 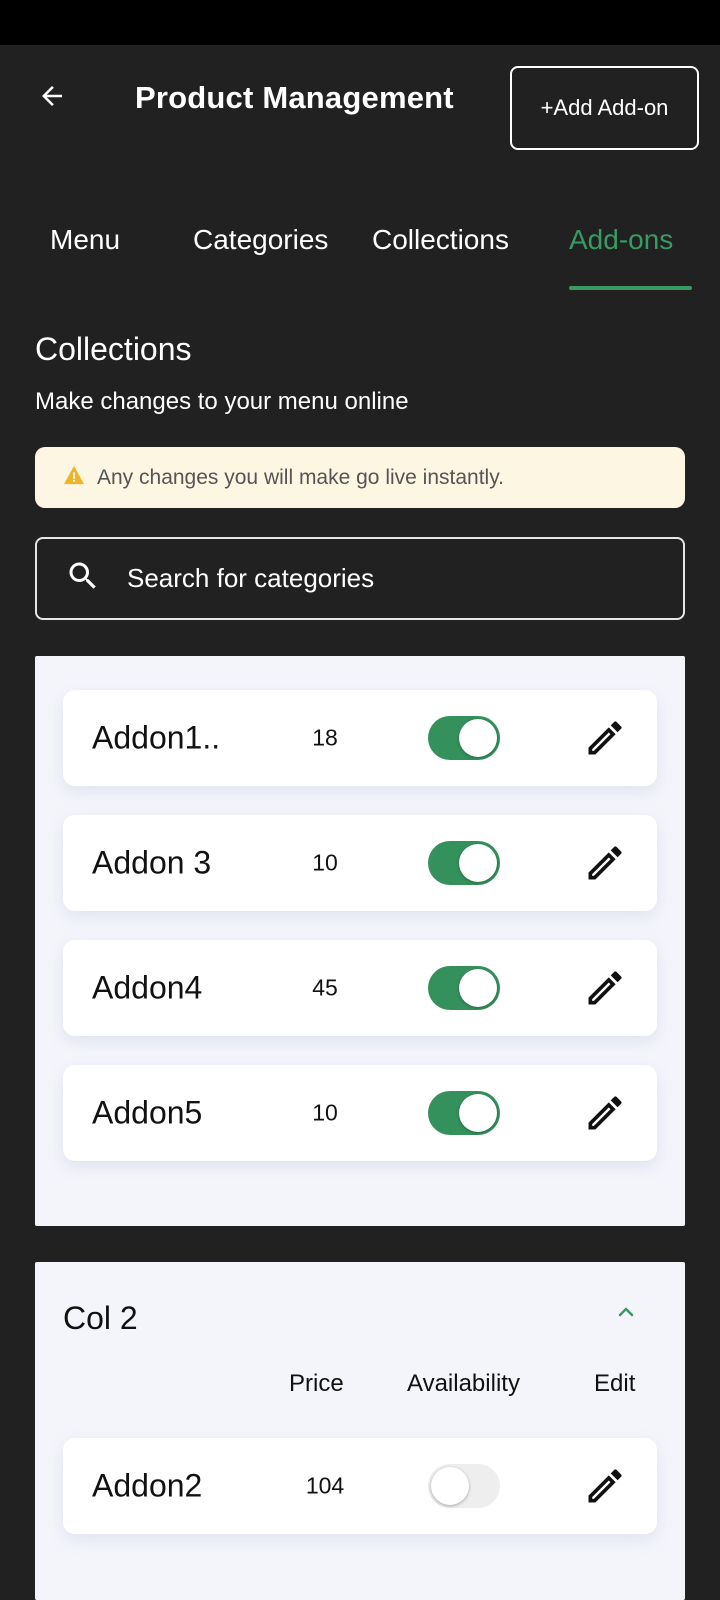 I want to click on column-header-price: Price, so click(x=316, y=1383).